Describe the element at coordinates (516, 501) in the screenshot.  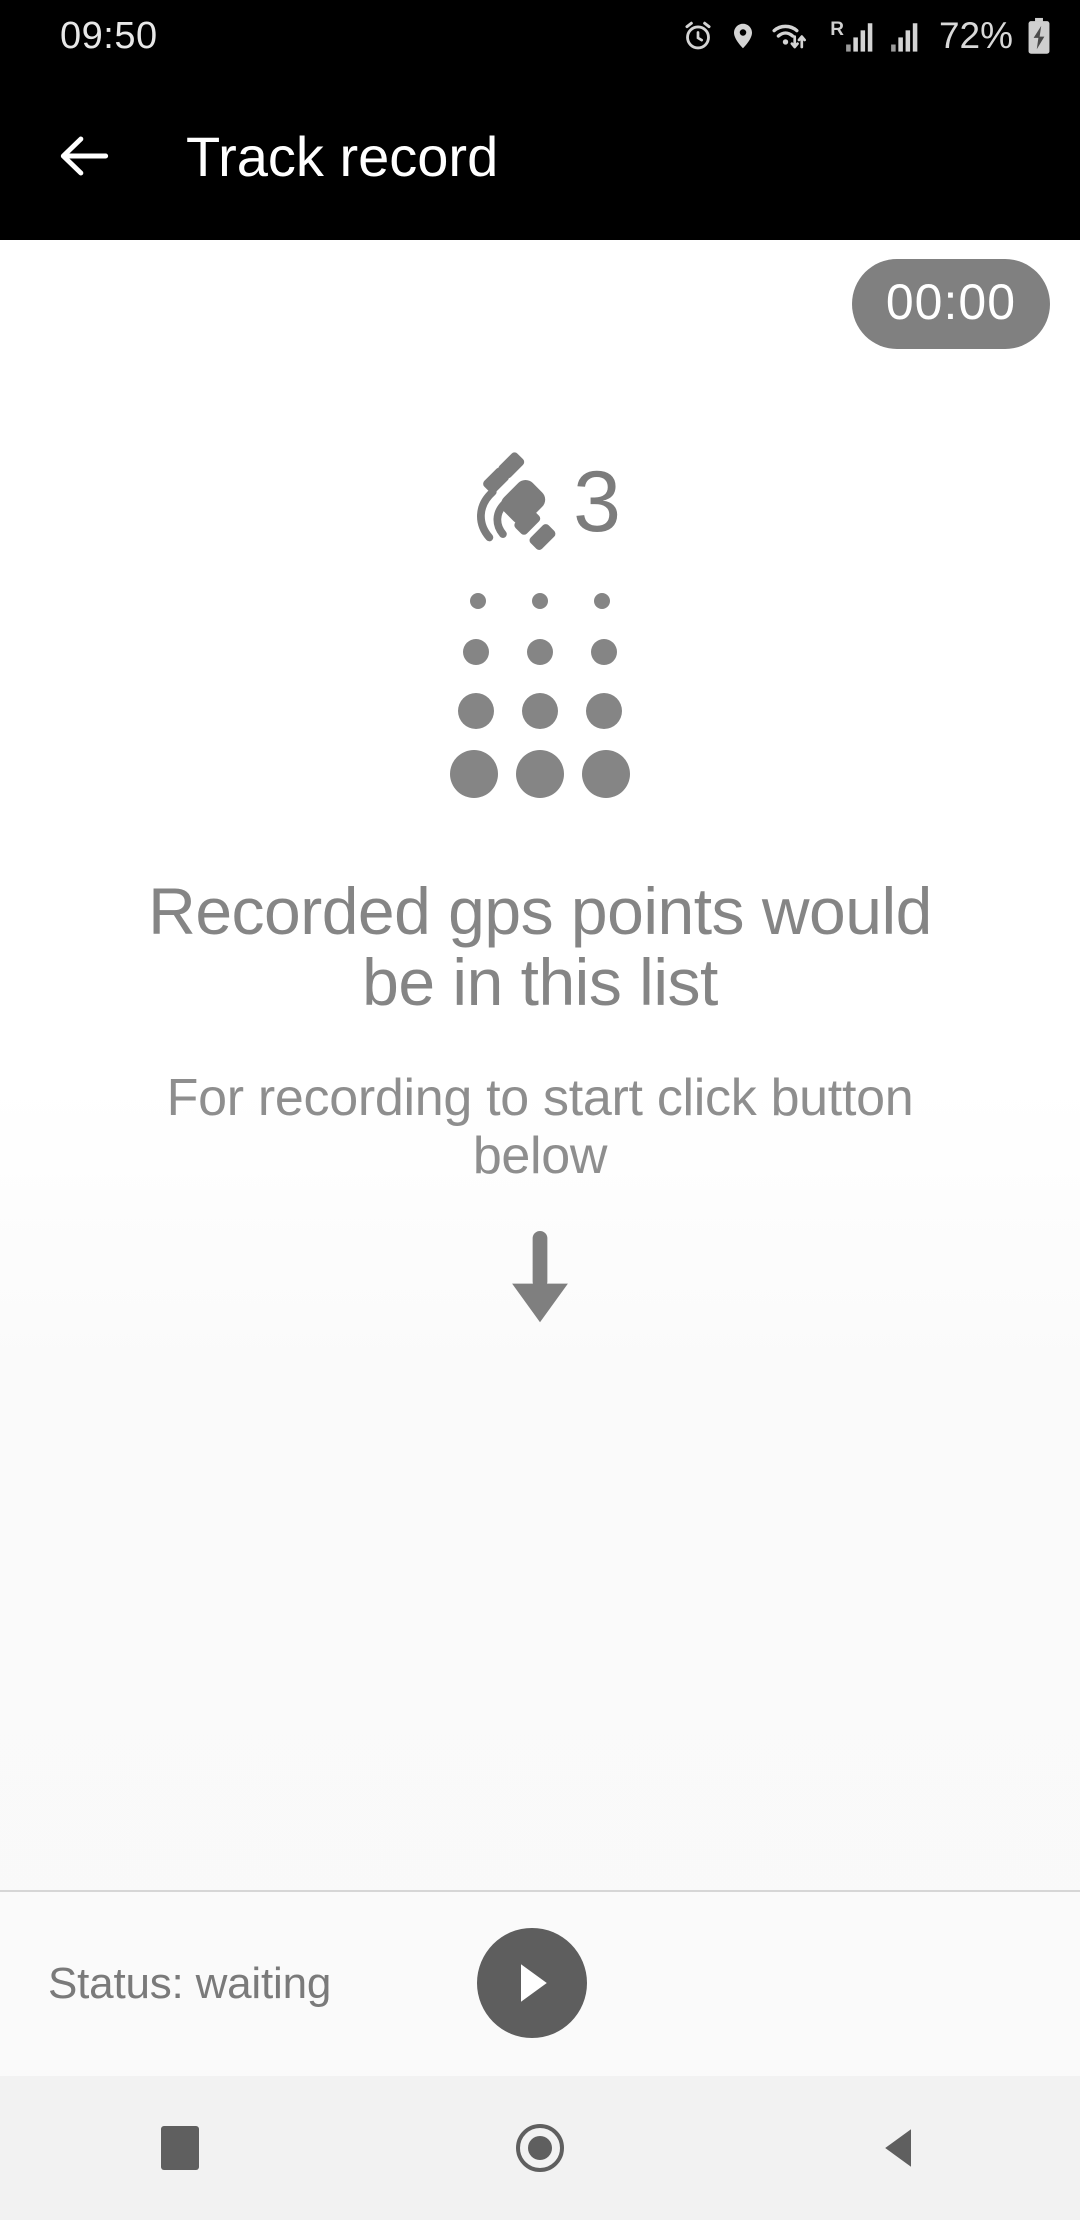
I see `satellite-icon` at that location.